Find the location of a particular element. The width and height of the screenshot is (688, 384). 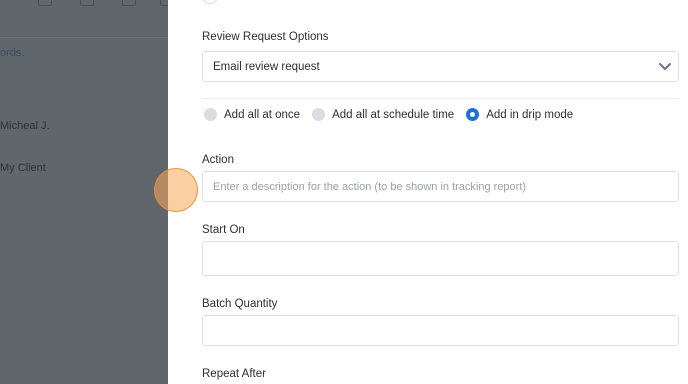

start-on-label: Start On is located at coordinates (223, 230).